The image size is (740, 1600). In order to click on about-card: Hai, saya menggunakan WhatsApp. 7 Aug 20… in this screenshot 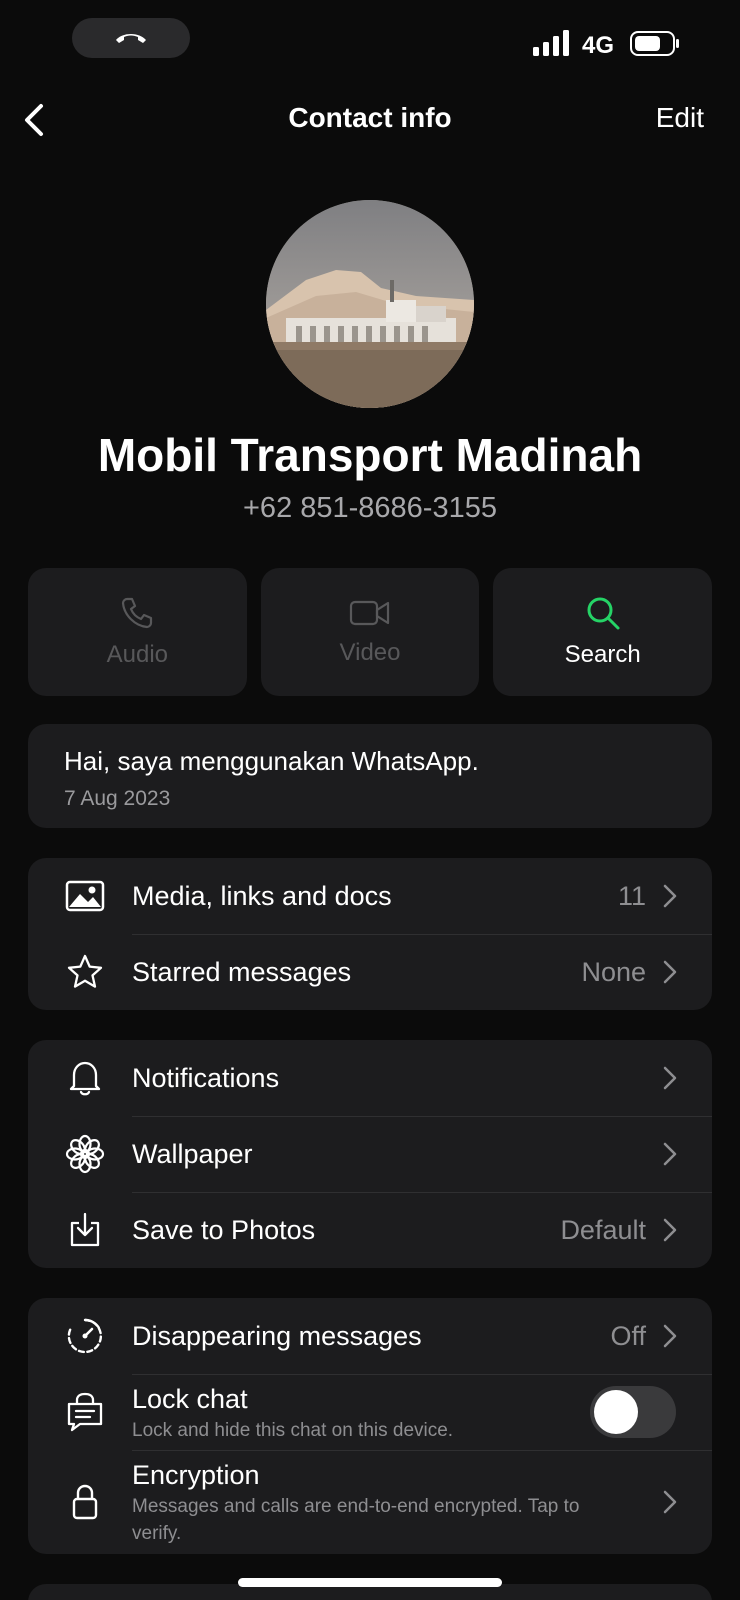, I will do `click(370, 776)`.